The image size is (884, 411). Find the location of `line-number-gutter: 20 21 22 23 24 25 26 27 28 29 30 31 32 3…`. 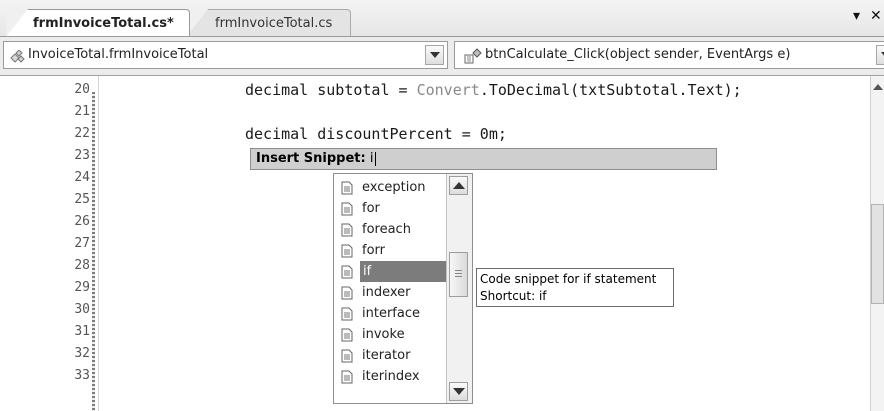

line-number-gutter: 20 21 22 23 24 25 26 27 28 29 30 31 32 3… is located at coordinates (50, 243).